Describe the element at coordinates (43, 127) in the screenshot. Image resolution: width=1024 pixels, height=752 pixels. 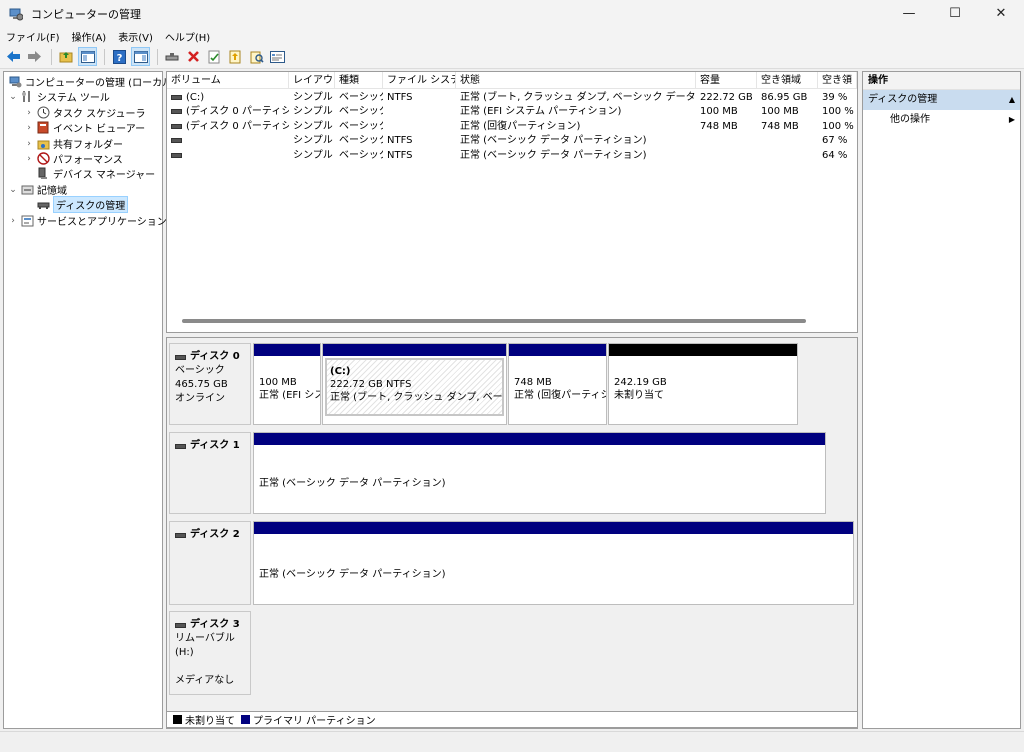
I see `event-viewer-icon` at that location.